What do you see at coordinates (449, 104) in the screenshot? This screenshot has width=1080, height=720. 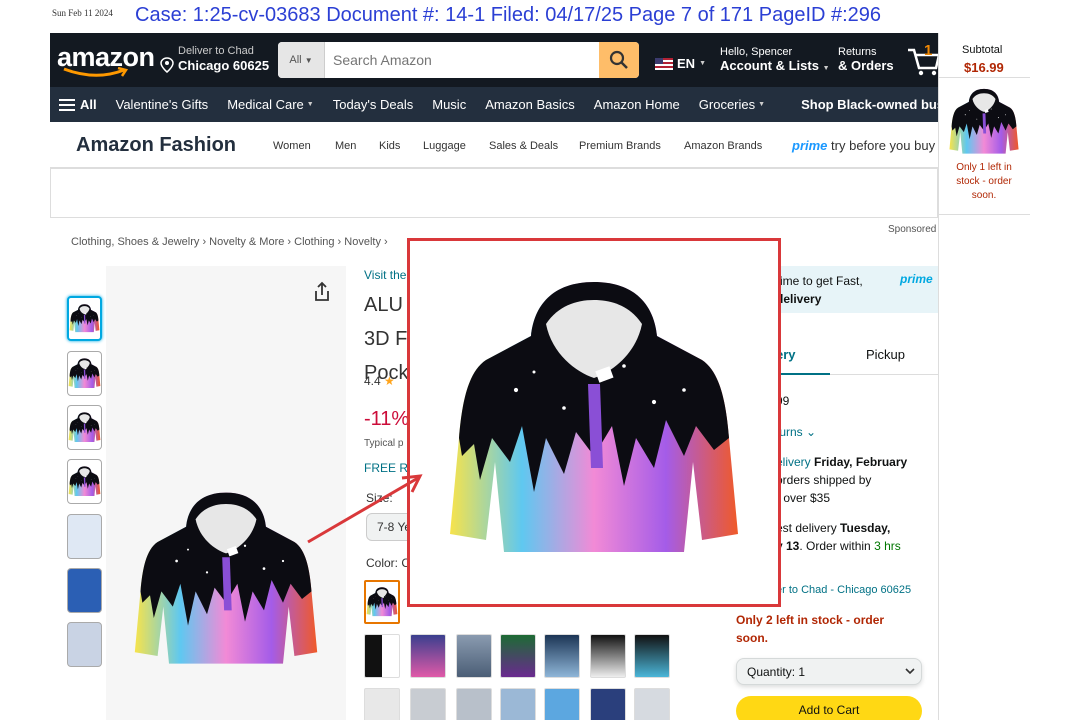 I see `subnav-music: Music` at bounding box center [449, 104].